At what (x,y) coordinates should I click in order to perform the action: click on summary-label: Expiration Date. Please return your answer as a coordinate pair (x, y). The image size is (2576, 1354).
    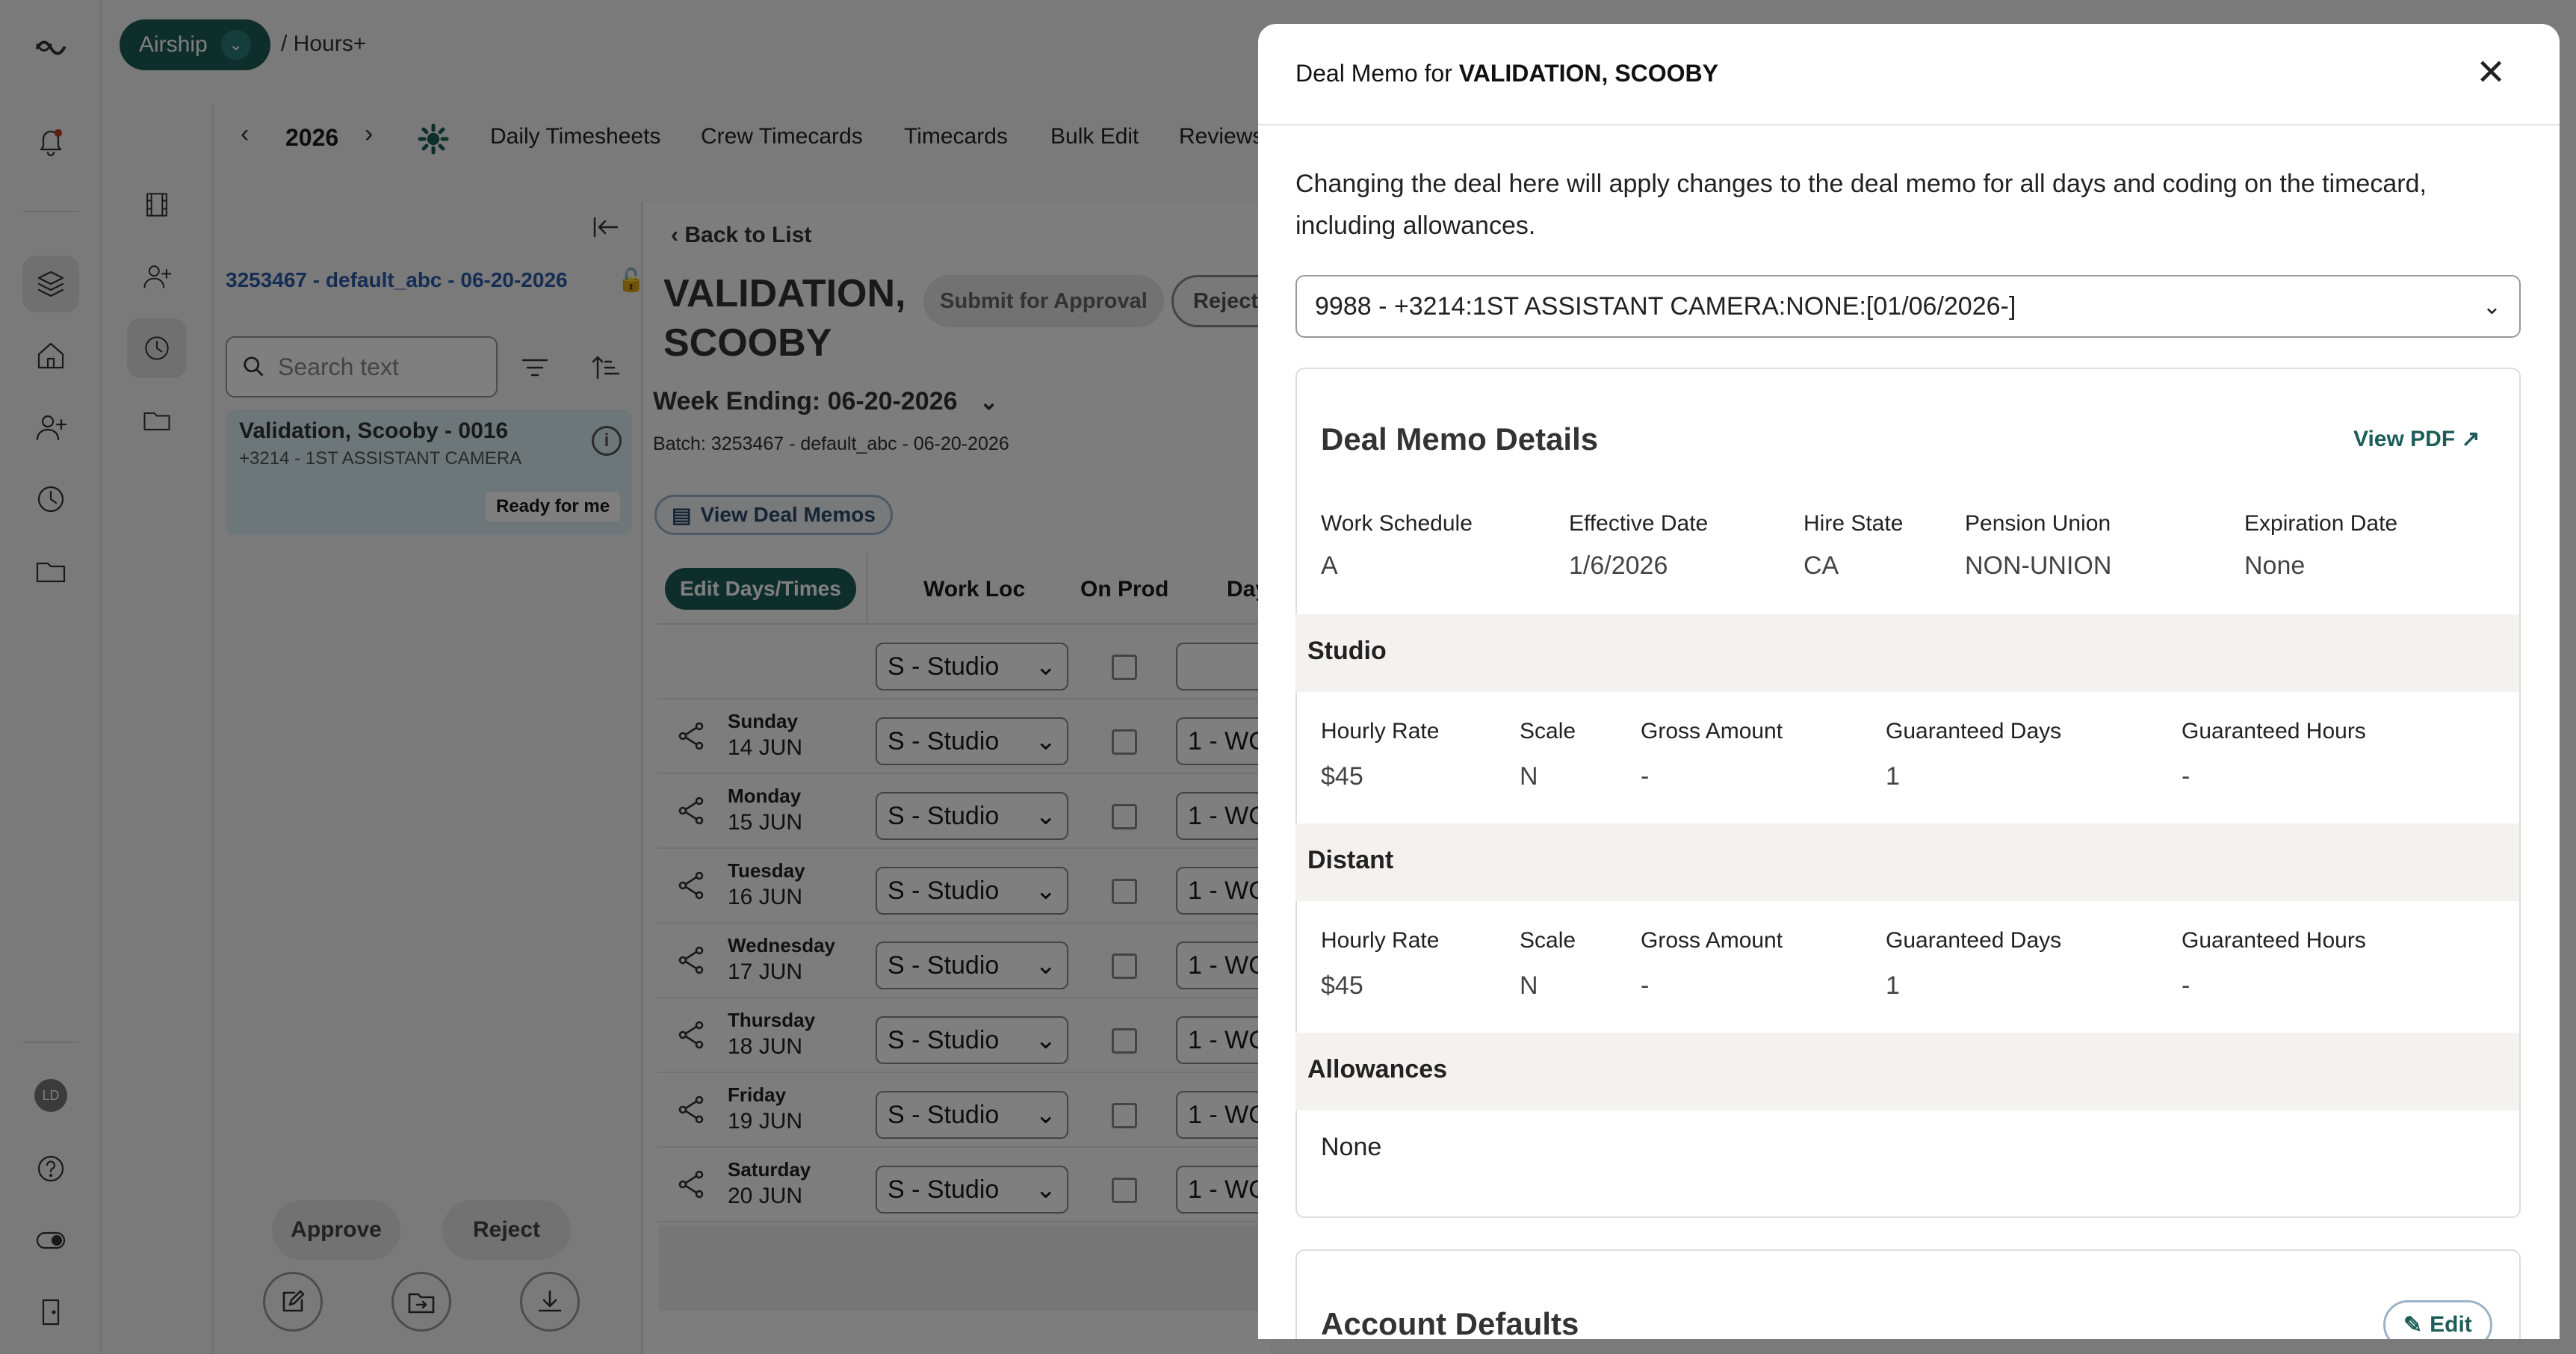
    Looking at the image, I should click on (2321, 523).